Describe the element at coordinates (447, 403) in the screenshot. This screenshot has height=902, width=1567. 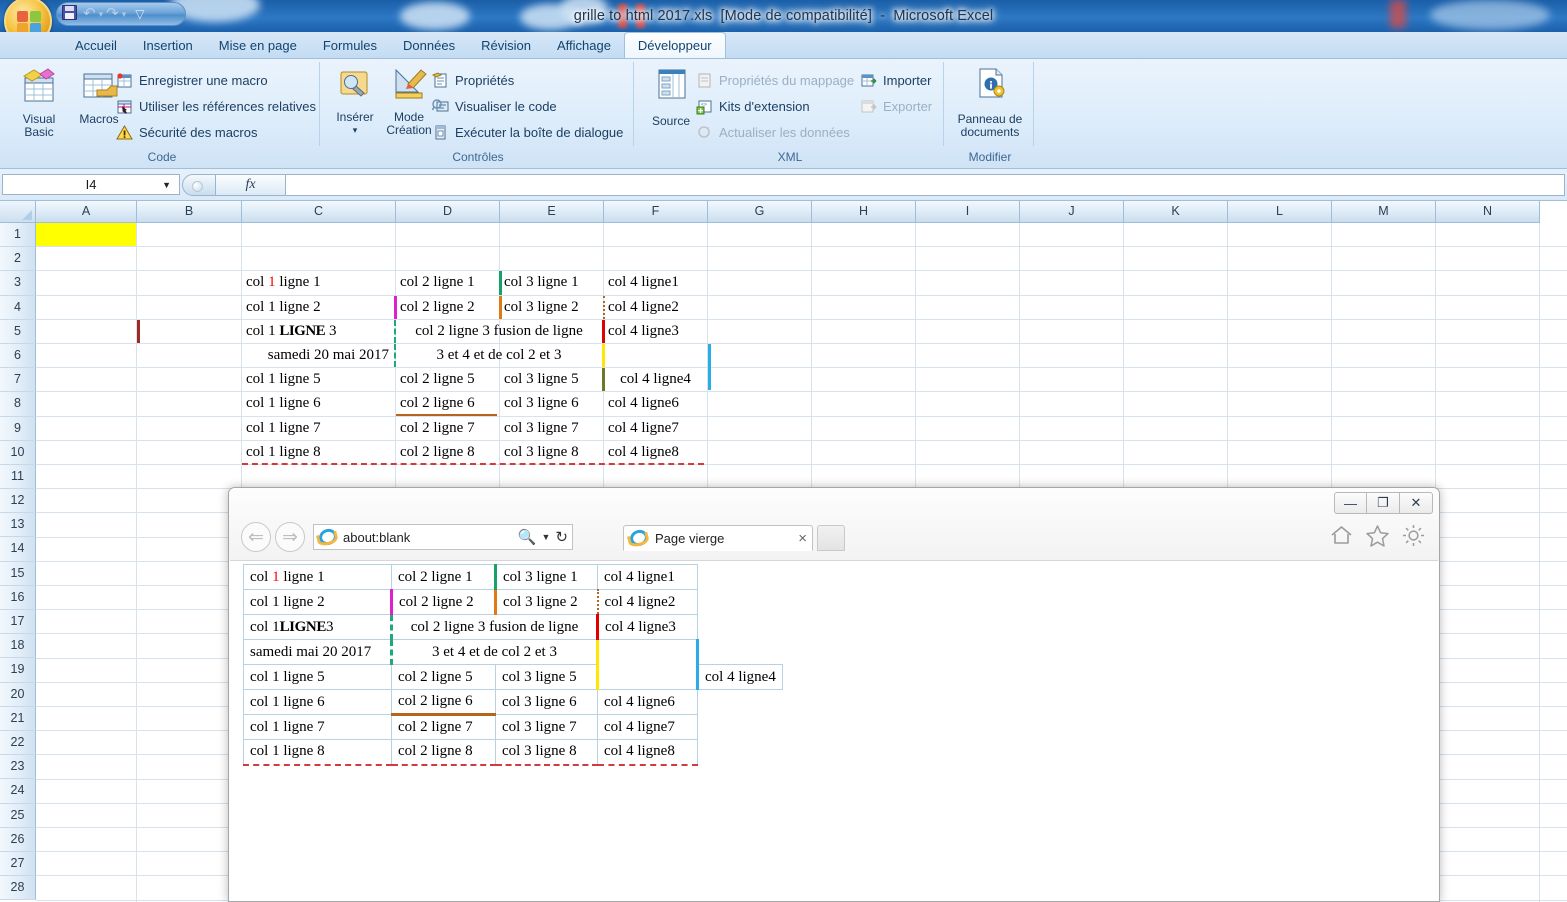
I see `cell-D8: col 2 ligne 6` at that location.